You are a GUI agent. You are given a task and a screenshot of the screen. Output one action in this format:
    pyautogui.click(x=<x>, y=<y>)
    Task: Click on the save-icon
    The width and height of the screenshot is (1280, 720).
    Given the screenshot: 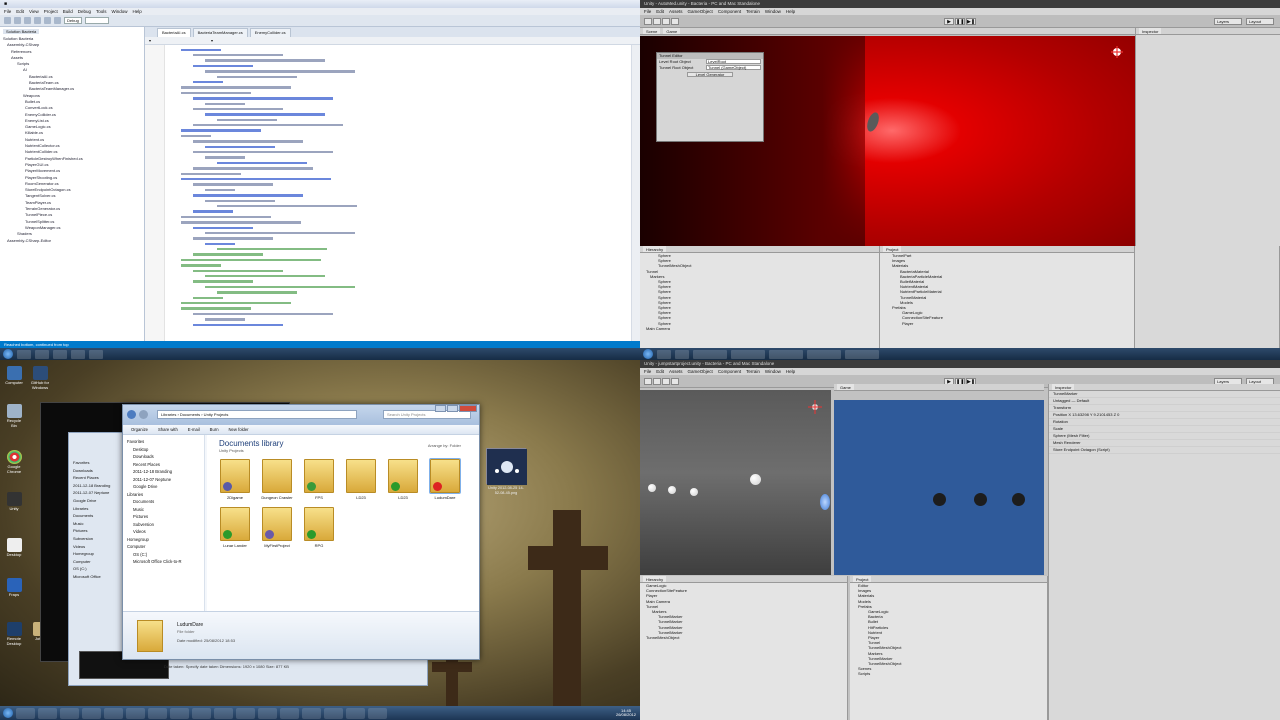 What is the action you would take?
    pyautogui.click(x=27, y=20)
    